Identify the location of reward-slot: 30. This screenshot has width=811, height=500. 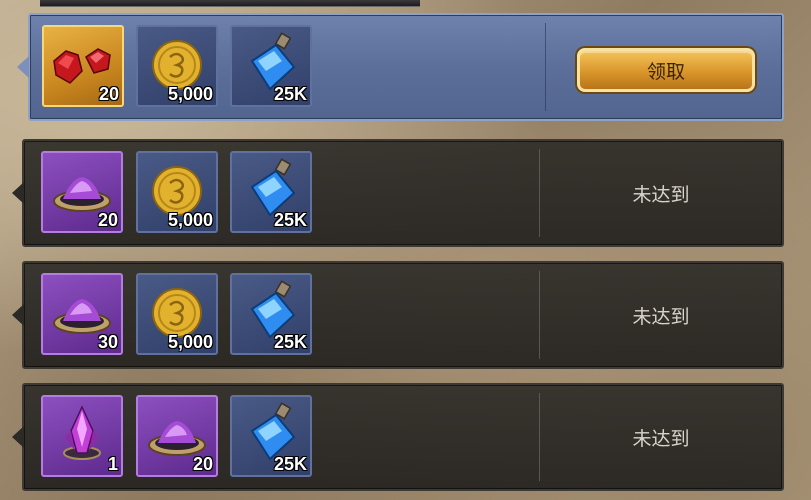
(82, 314).